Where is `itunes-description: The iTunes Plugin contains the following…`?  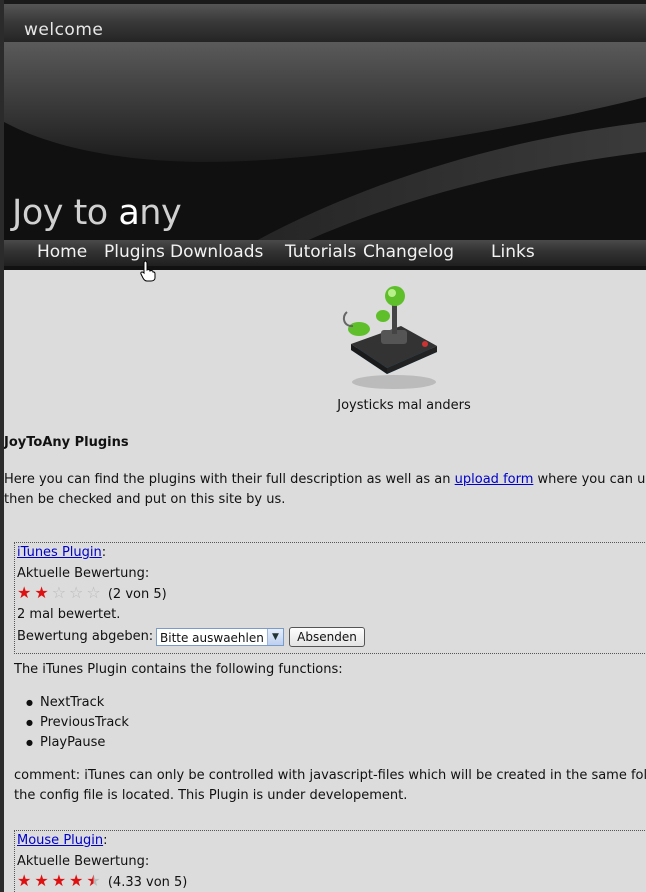 itunes-description: The iTunes Plugin contains the following… is located at coordinates (178, 669).